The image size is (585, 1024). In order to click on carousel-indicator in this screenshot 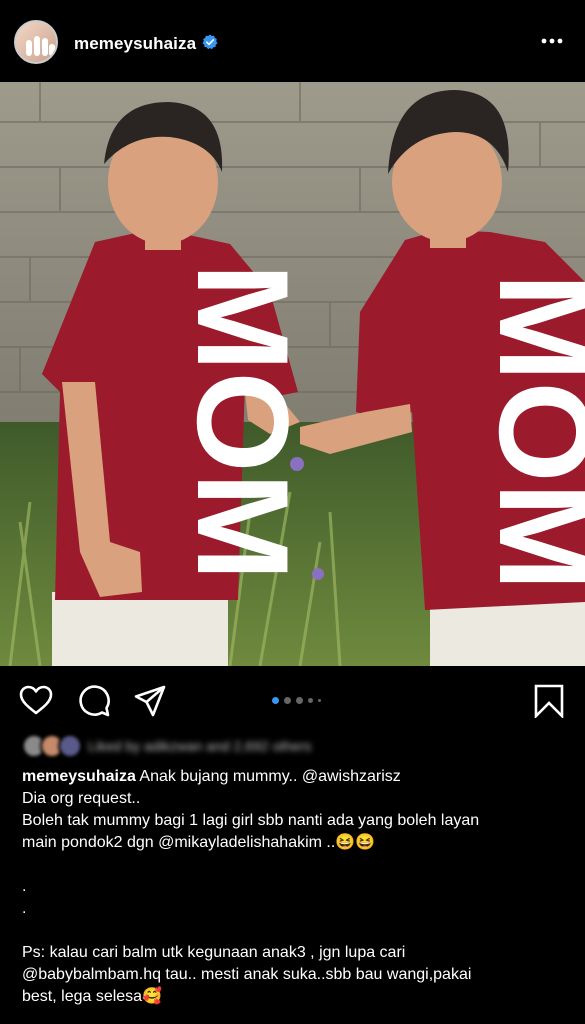, I will do `click(296, 700)`.